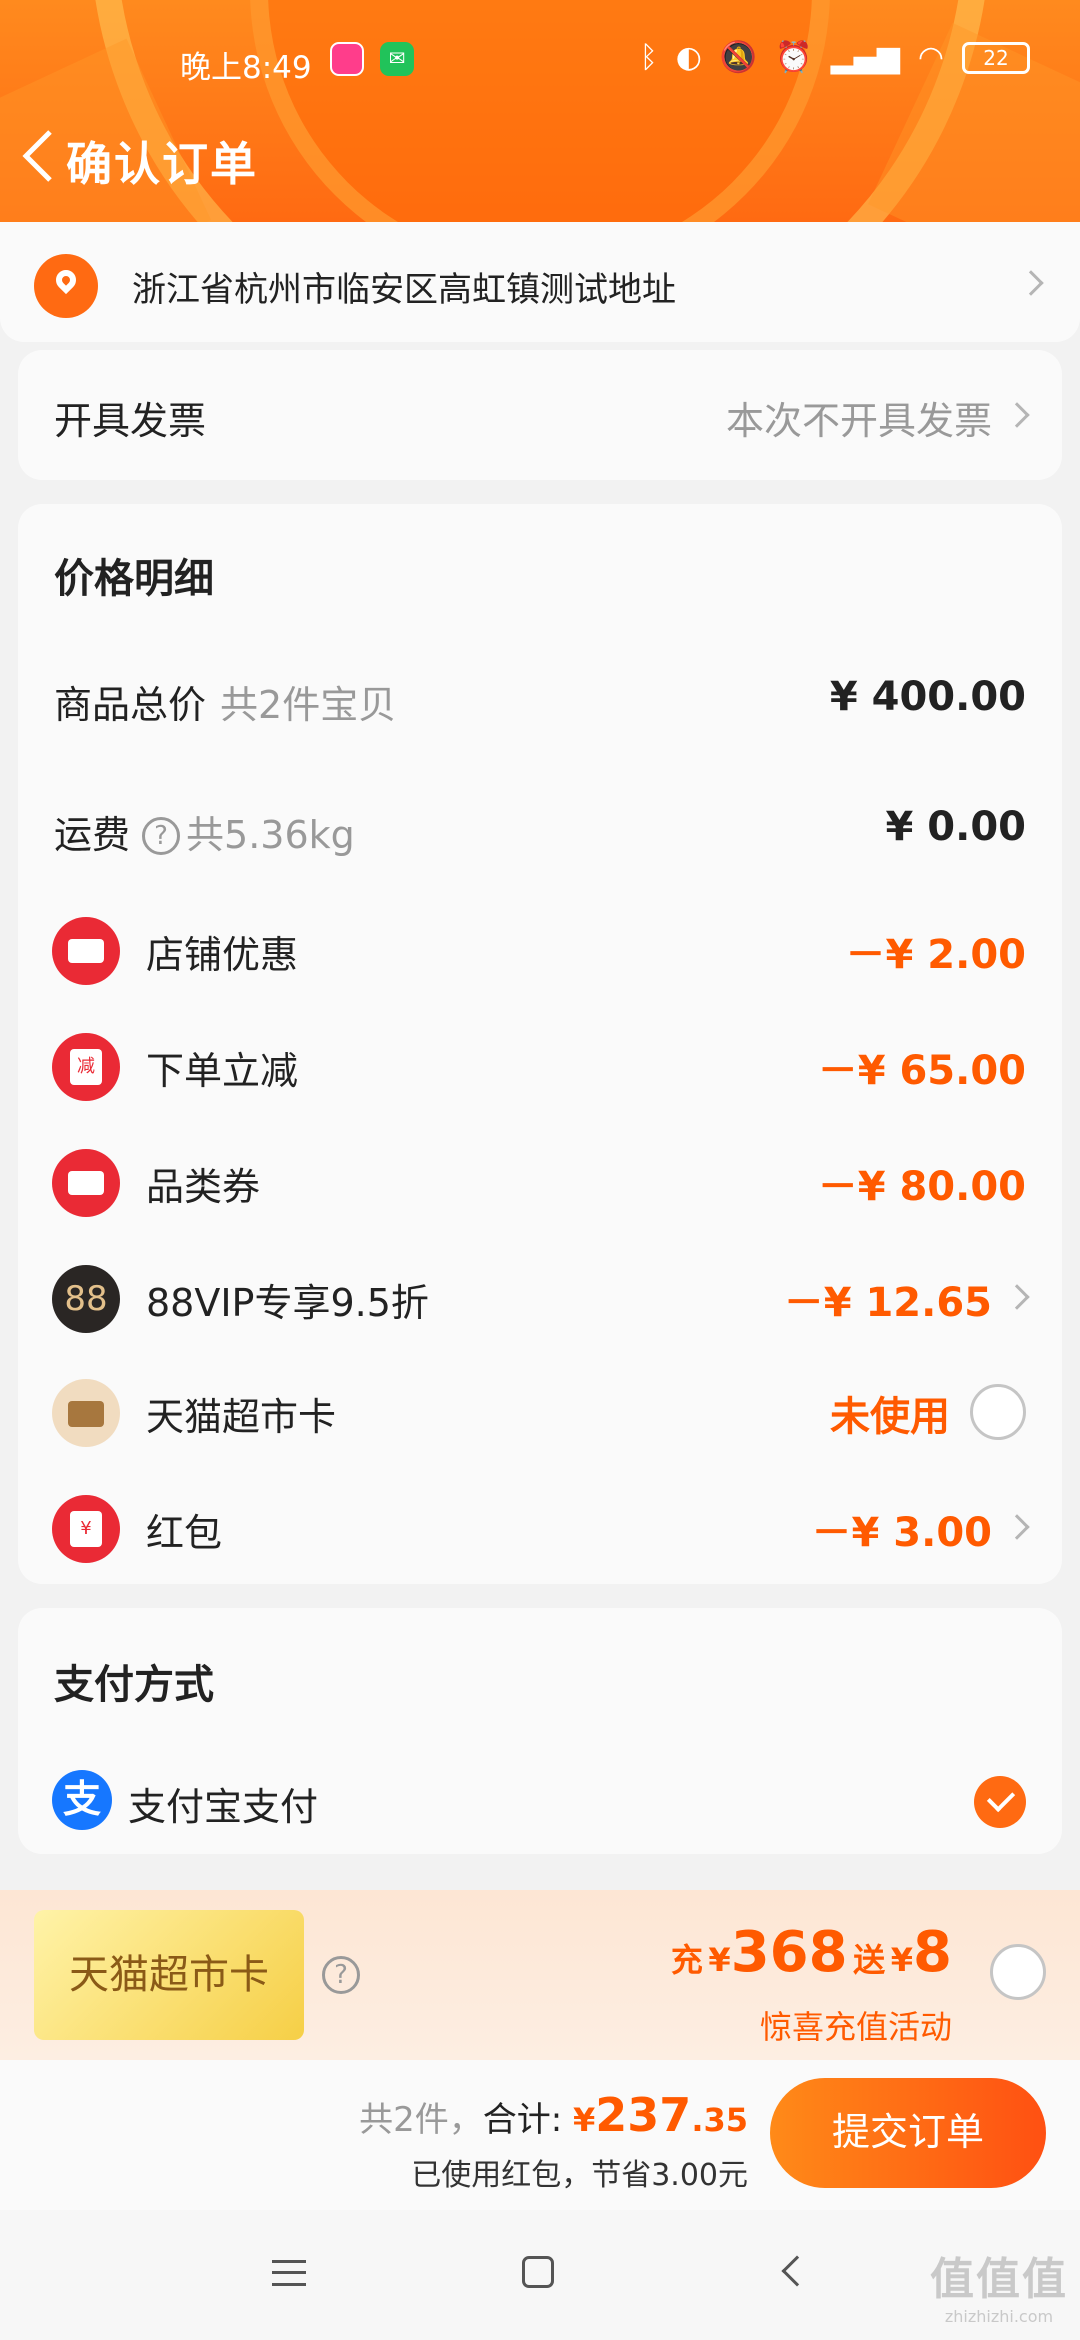  Describe the element at coordinates (921, 1071) in the screenshot. I see `discount-amount: －¥ 65.00` at that location.